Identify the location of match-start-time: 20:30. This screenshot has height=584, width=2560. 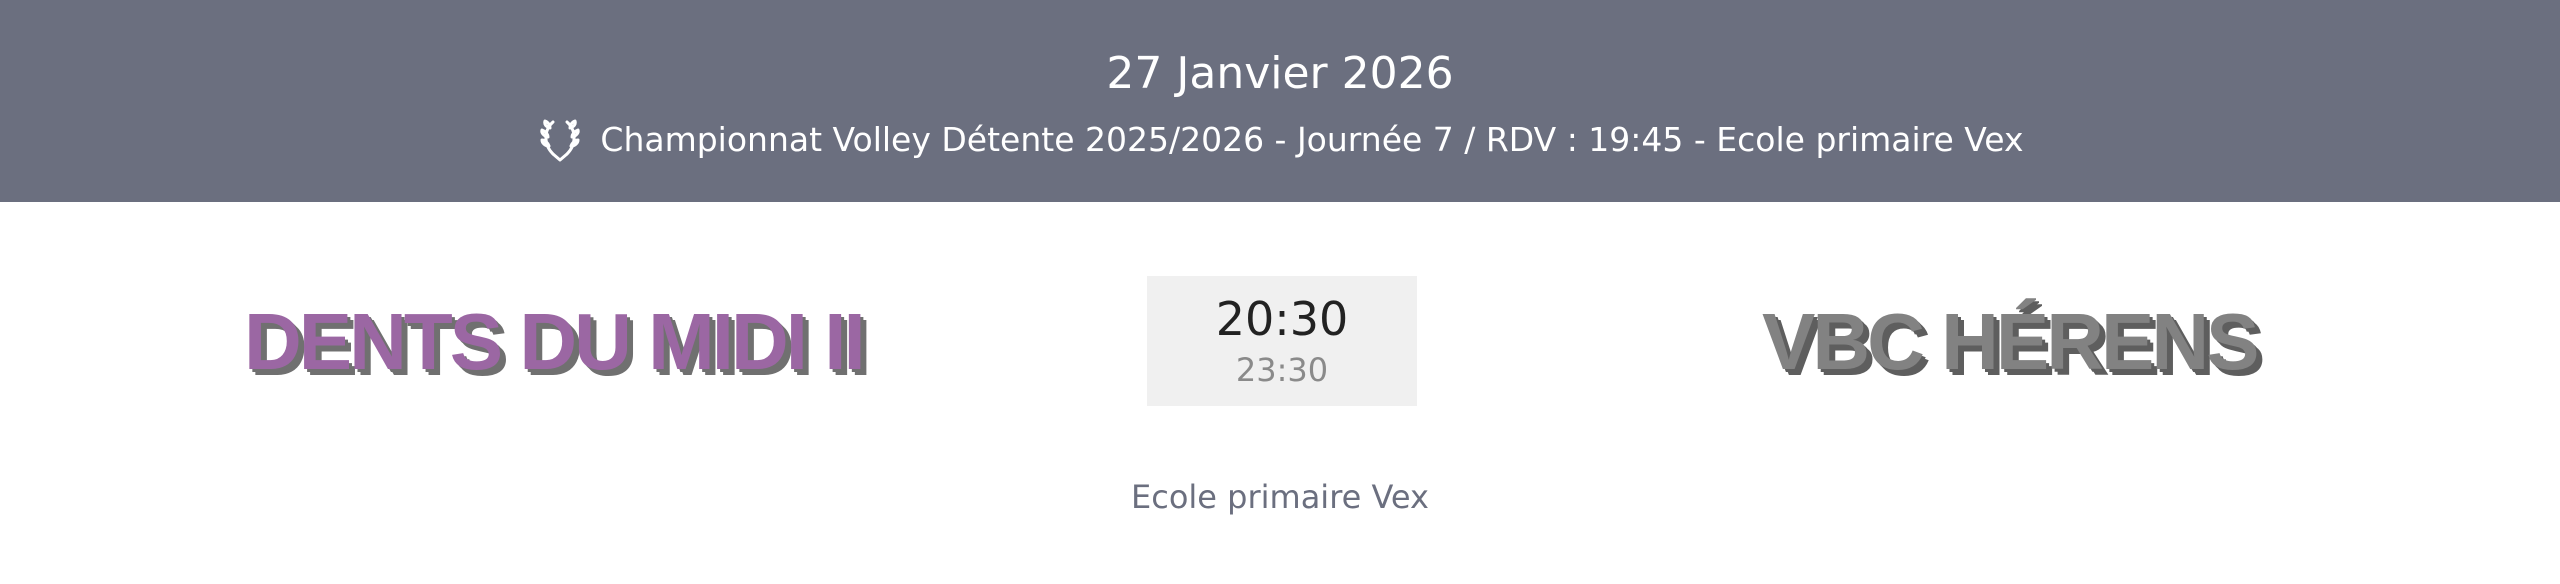
(1282, 319).